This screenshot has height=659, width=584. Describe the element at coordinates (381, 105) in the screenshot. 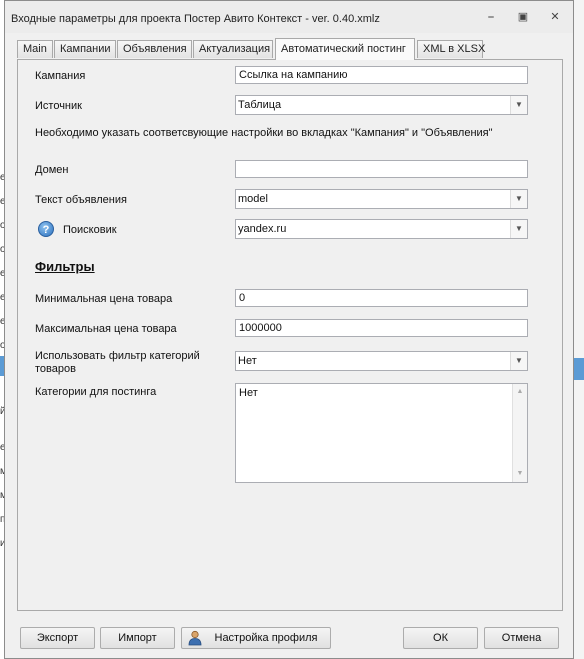

I see `source-select: Таблица ▼` at that location.